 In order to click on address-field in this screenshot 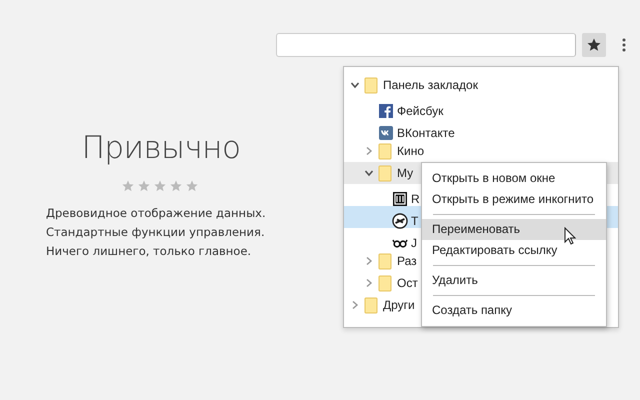, I will do `click(426, 45)`.